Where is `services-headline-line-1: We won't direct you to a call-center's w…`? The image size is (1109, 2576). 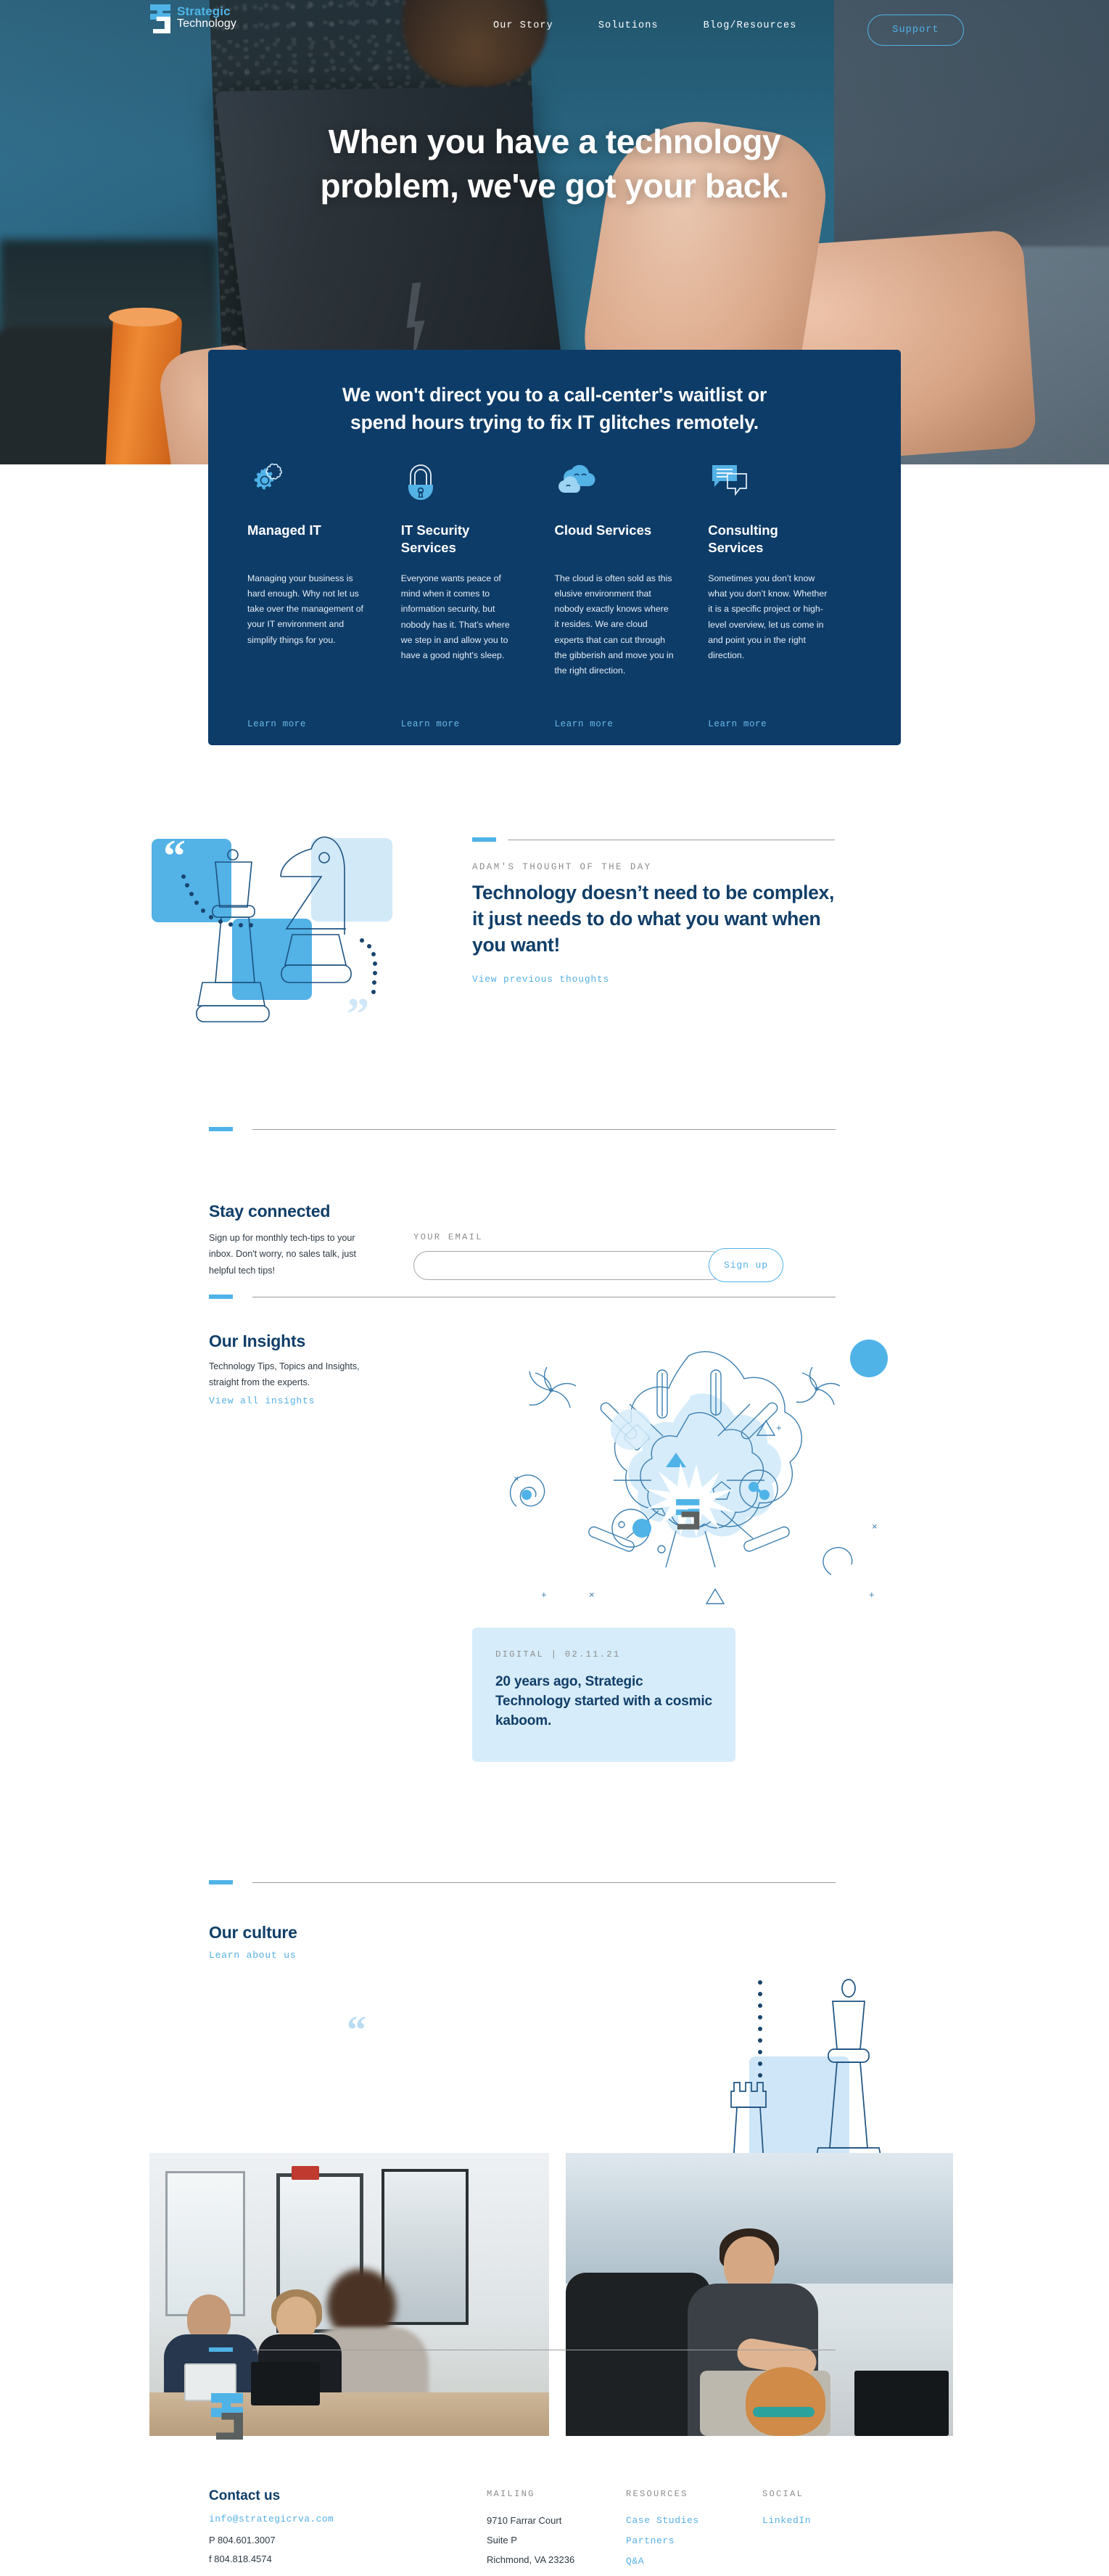 services-headline-line-1: We won't direct you to a call-center's w… is located at coordinates (554, 395).